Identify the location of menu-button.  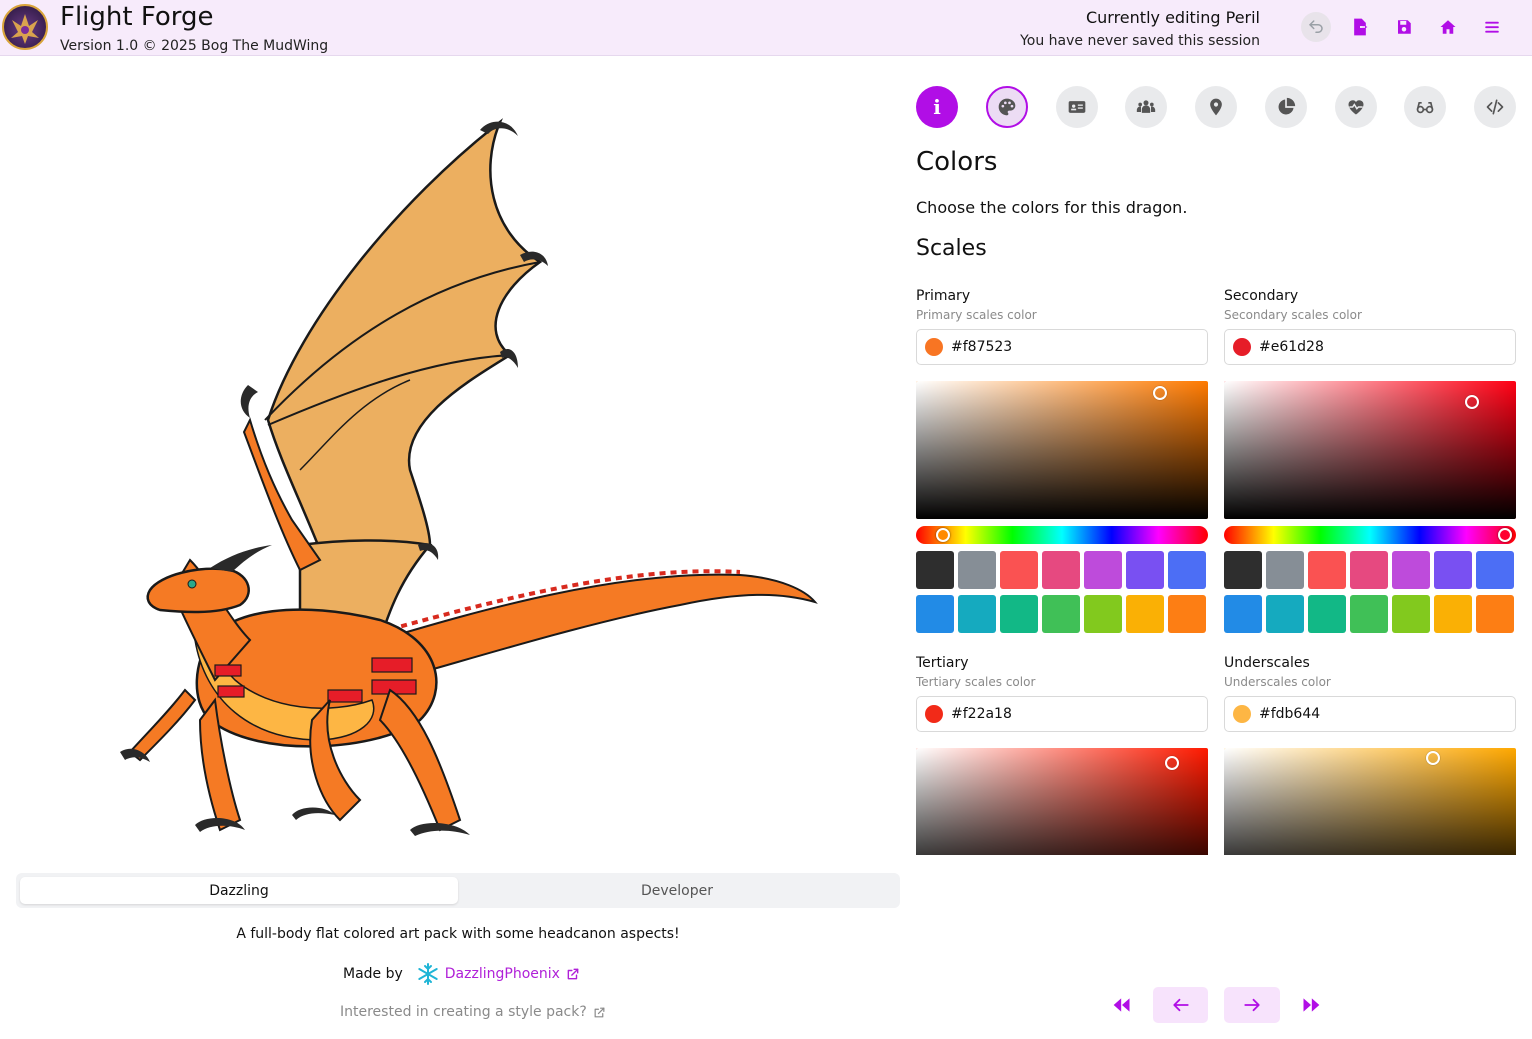
(1492, 27).